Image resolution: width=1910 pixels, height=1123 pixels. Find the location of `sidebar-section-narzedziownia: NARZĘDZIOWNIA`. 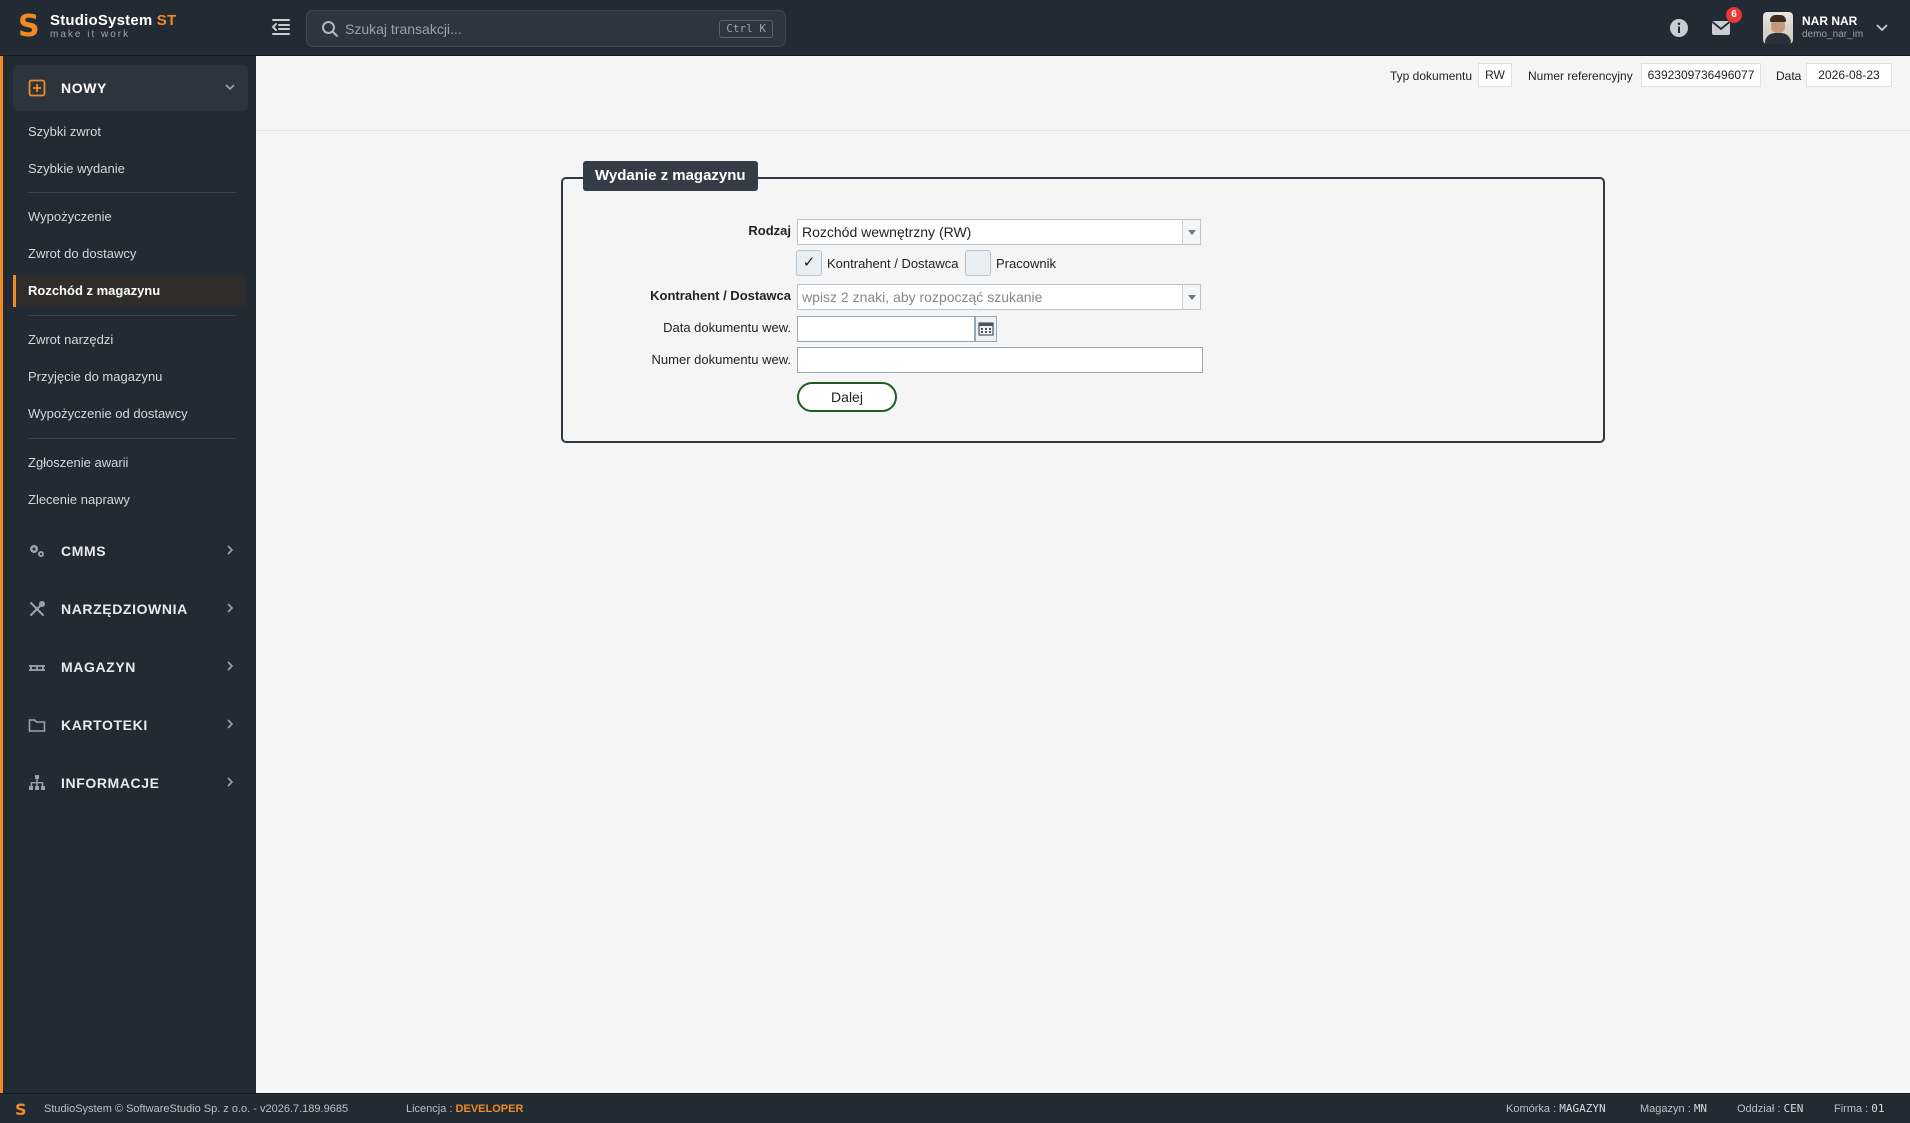

sidebar-section-narzedziownia: NARZĘDZIOWNIA is located at coordinates (130, 609).